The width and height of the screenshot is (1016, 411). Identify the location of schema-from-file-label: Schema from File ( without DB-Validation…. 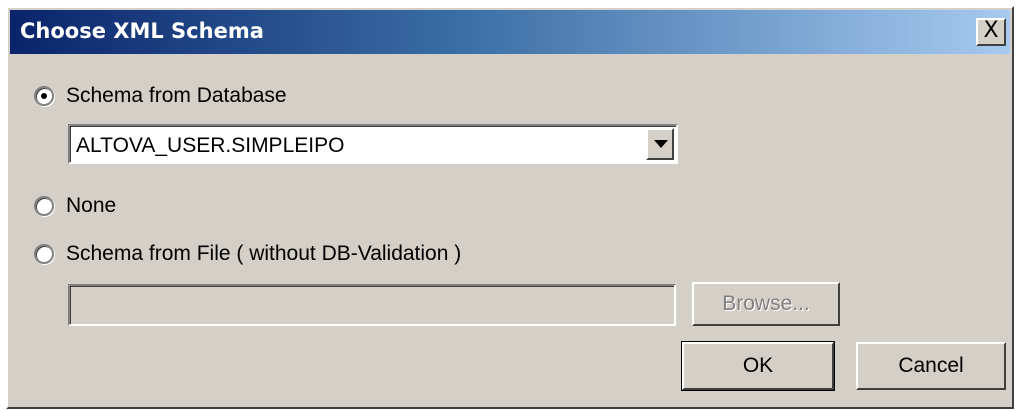
(263, 254).